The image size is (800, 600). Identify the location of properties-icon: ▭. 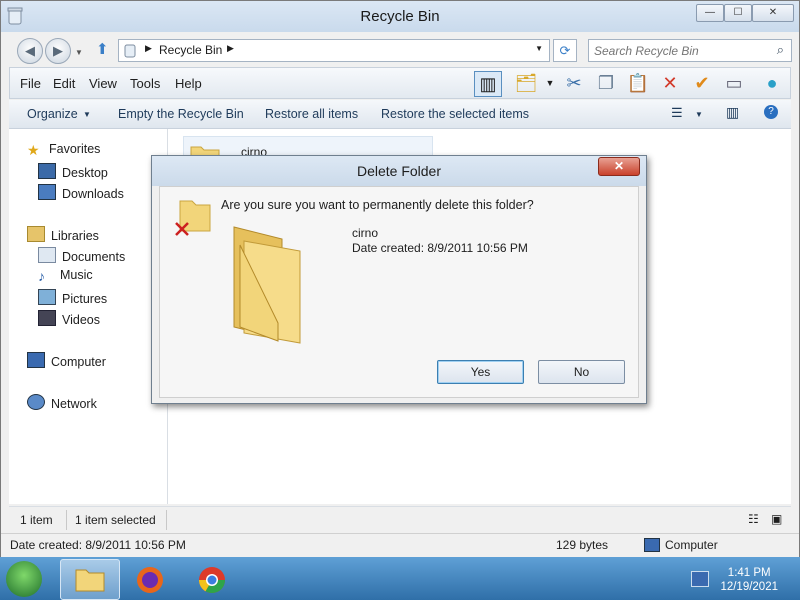
(734, 83).